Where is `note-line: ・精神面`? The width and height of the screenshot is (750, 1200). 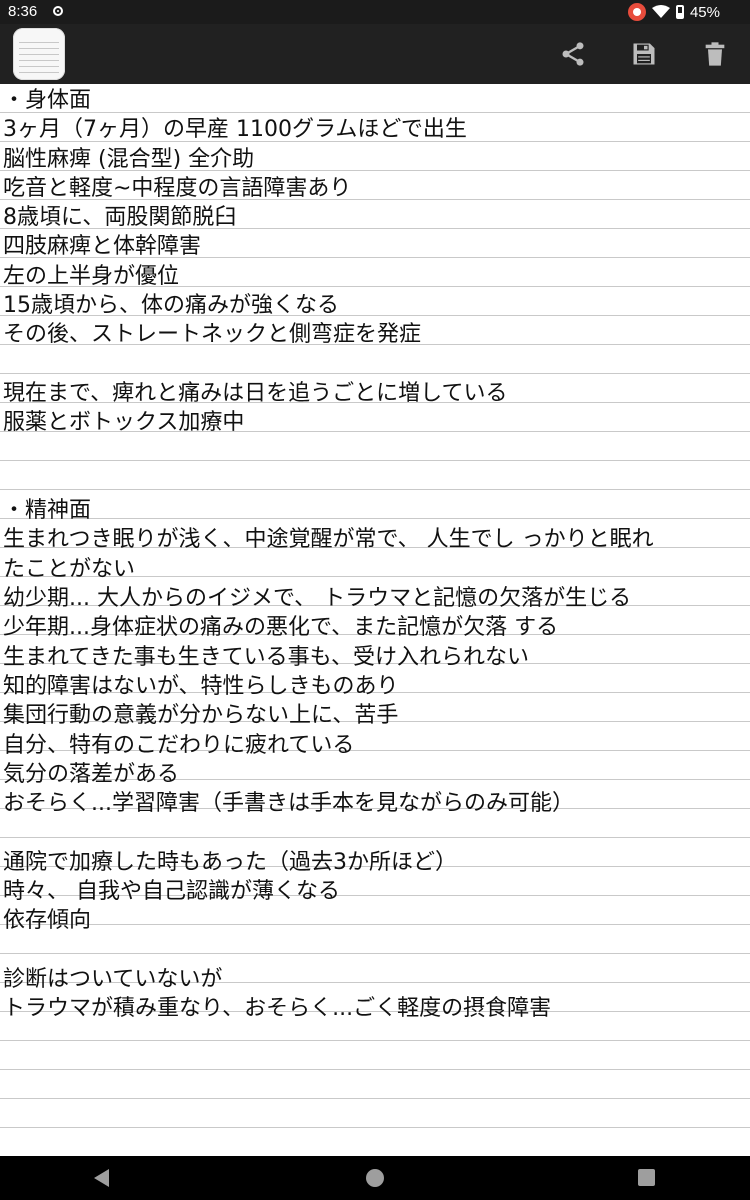
note-line: ・精神面 is located at coordinates (47, 511).